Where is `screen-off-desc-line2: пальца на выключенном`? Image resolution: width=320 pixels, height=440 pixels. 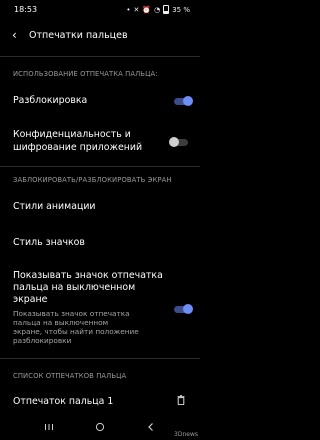 screen-off-desc-line2: пальца на выключенном is located at coordinates (61, 322).